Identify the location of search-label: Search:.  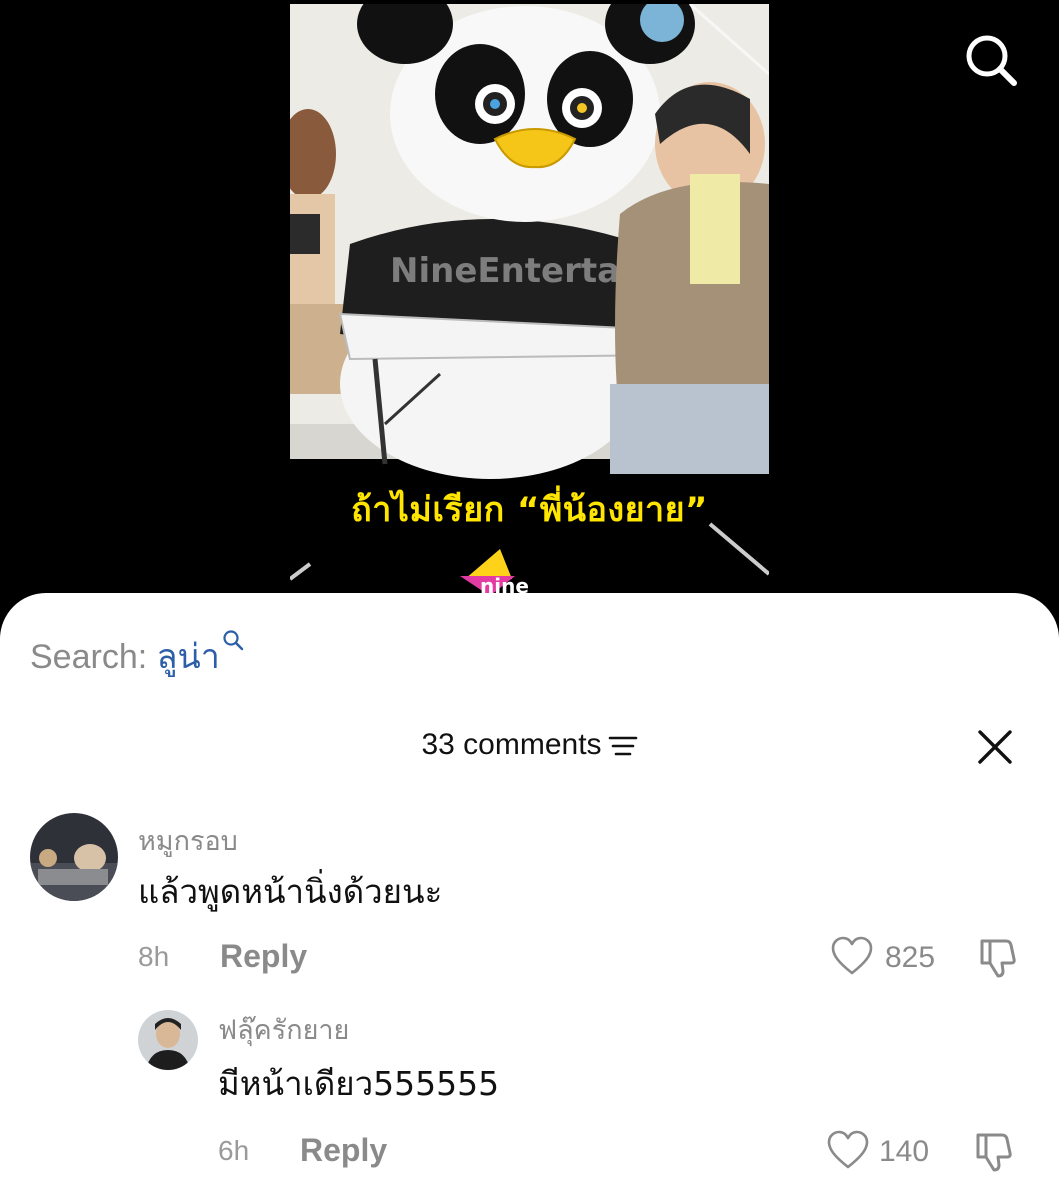
(93, 657).